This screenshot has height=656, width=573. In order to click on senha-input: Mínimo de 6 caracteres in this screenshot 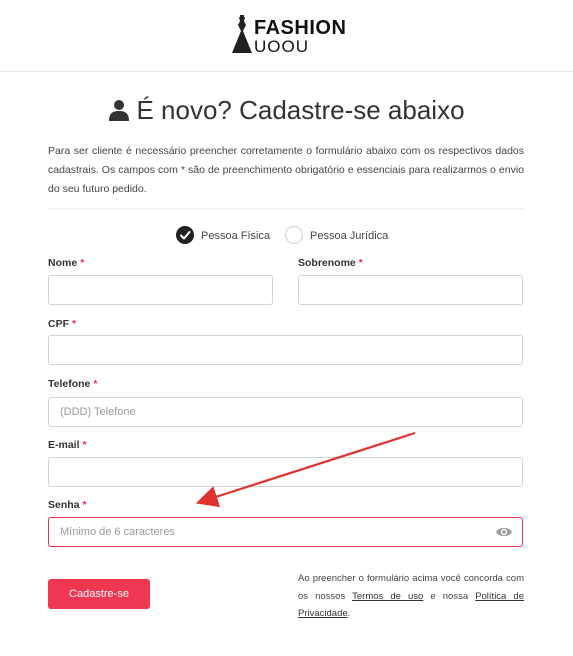, I will do `click(285, 532)`.